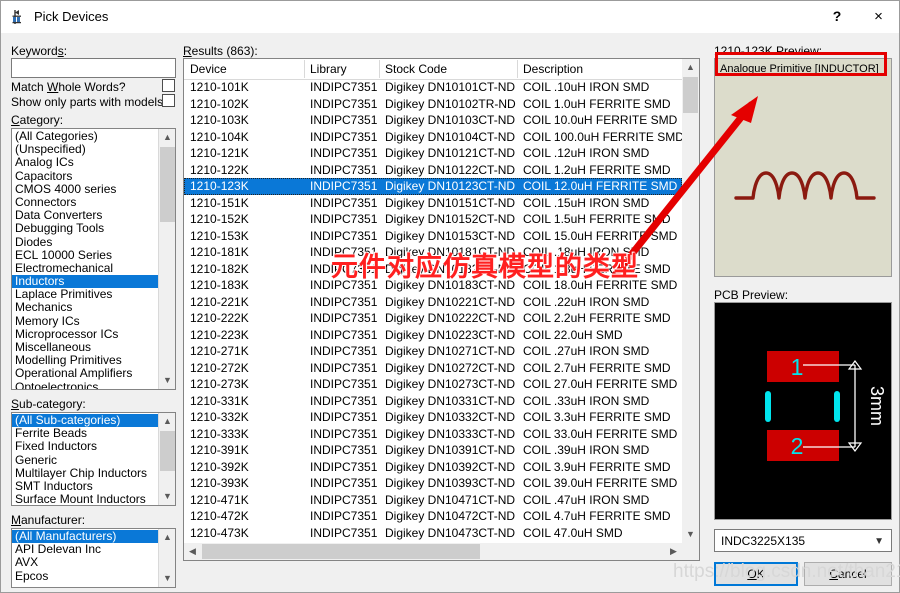  Describe the element at coordinates (85, 373) in the screenshot. I see `category-item: Operational Amplifiers` at that location.